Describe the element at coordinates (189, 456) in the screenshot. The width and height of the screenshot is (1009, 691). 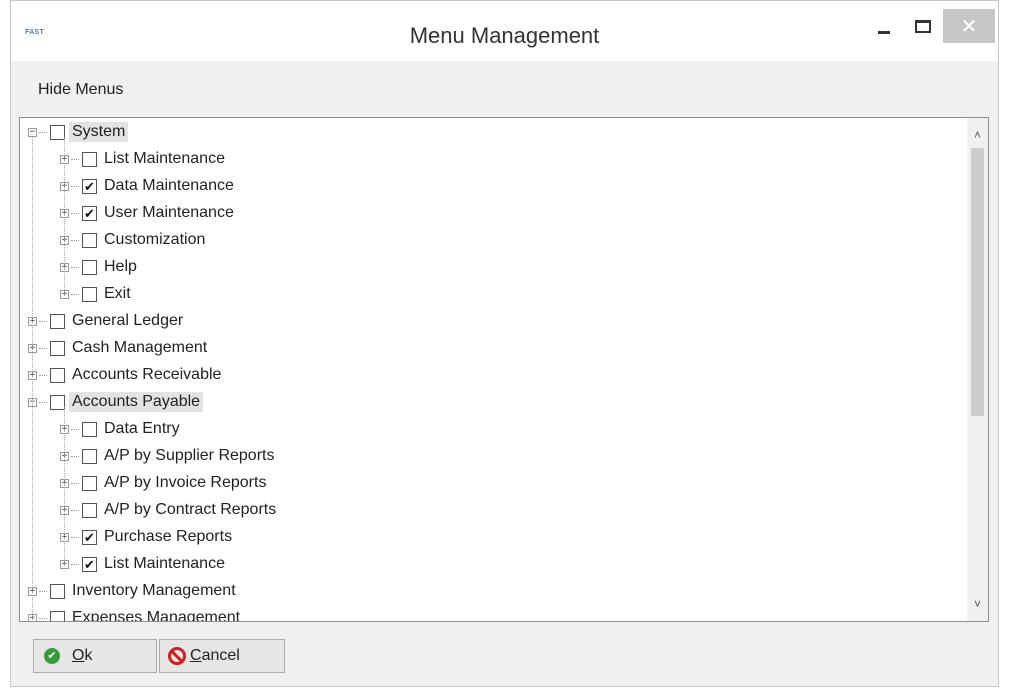
I see `tree-item-label: A/P by Supplier Reports` at that location.